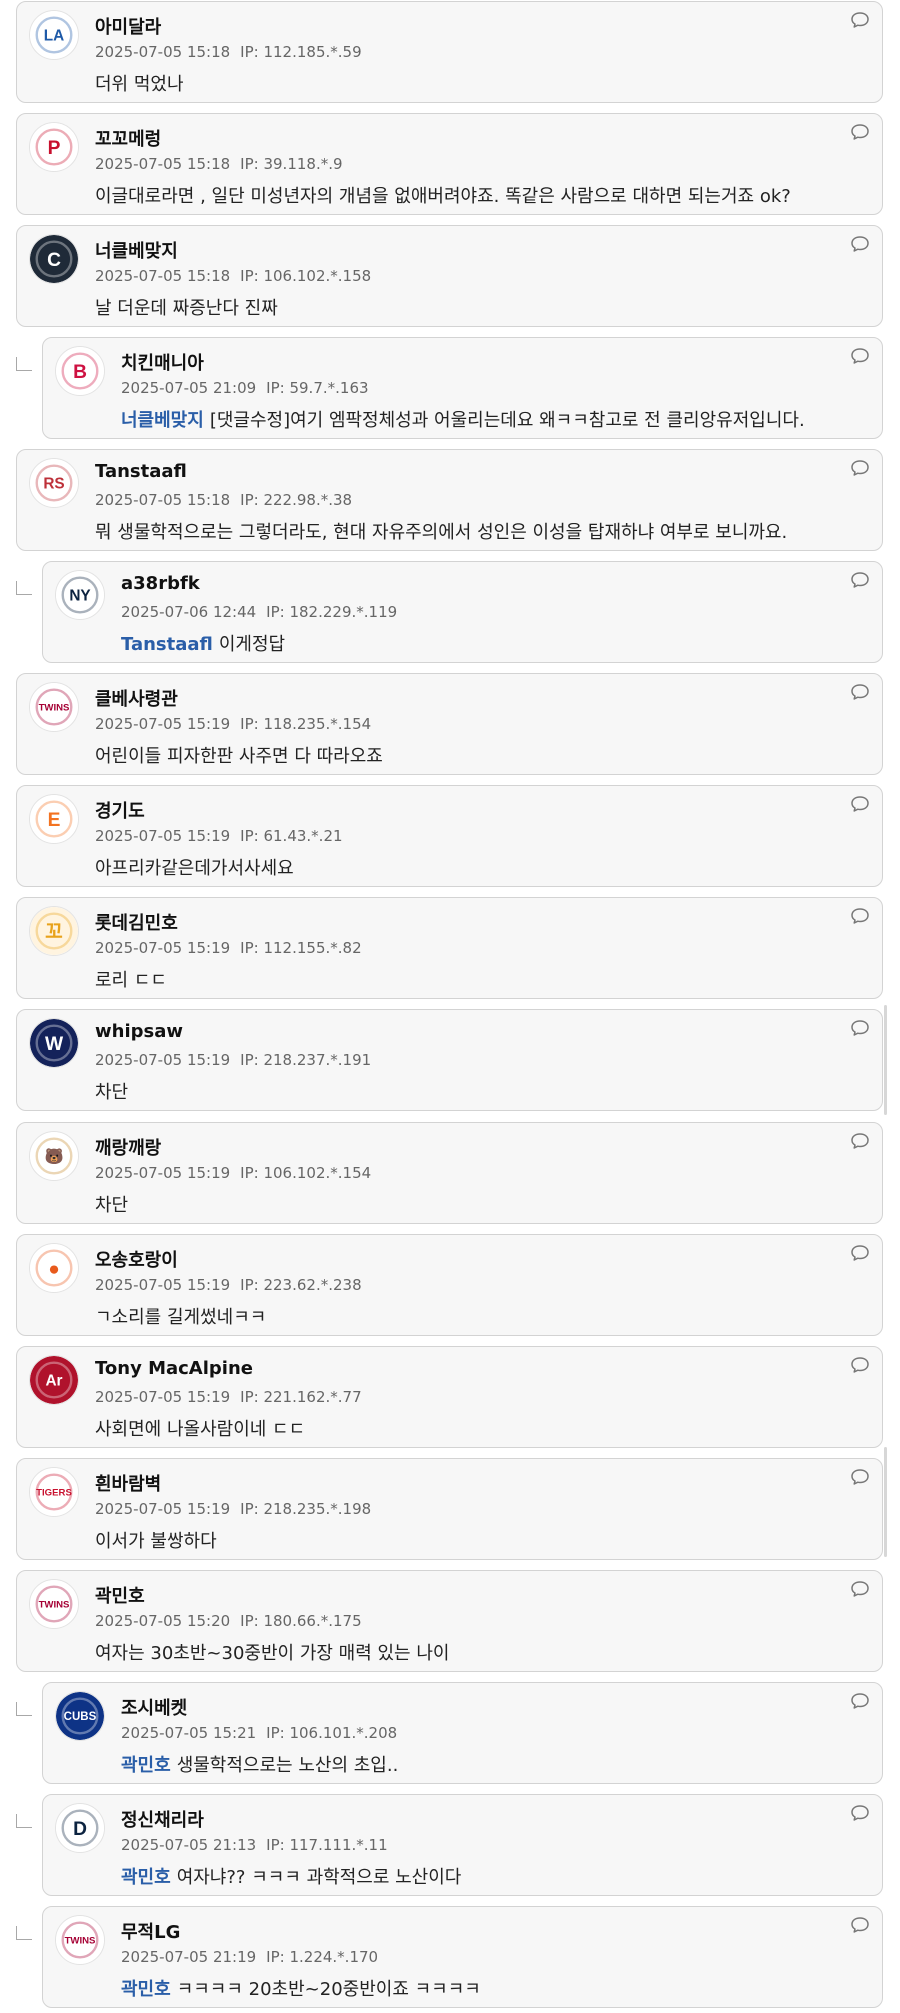  What do you see at coordinates (301, 52) in the screenshot?
I see `comment-ip: IP: 112.185.*.59` at bounding box center [301, 52].